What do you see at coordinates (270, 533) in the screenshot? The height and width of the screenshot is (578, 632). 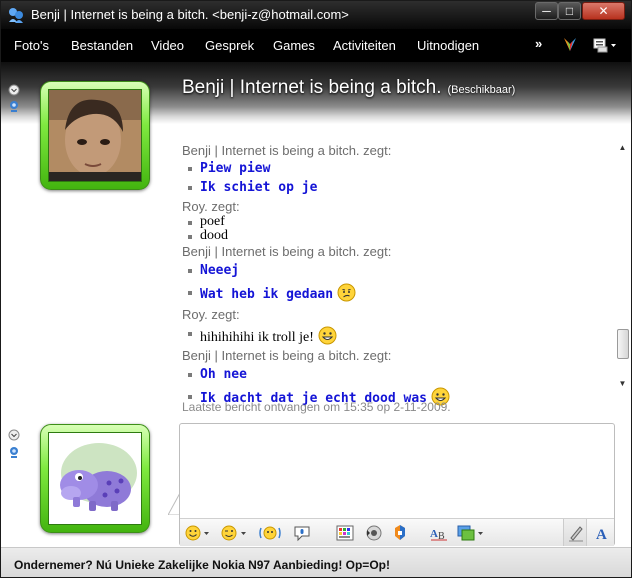 I see `nudge-icon` at bounding box center [270, 533].